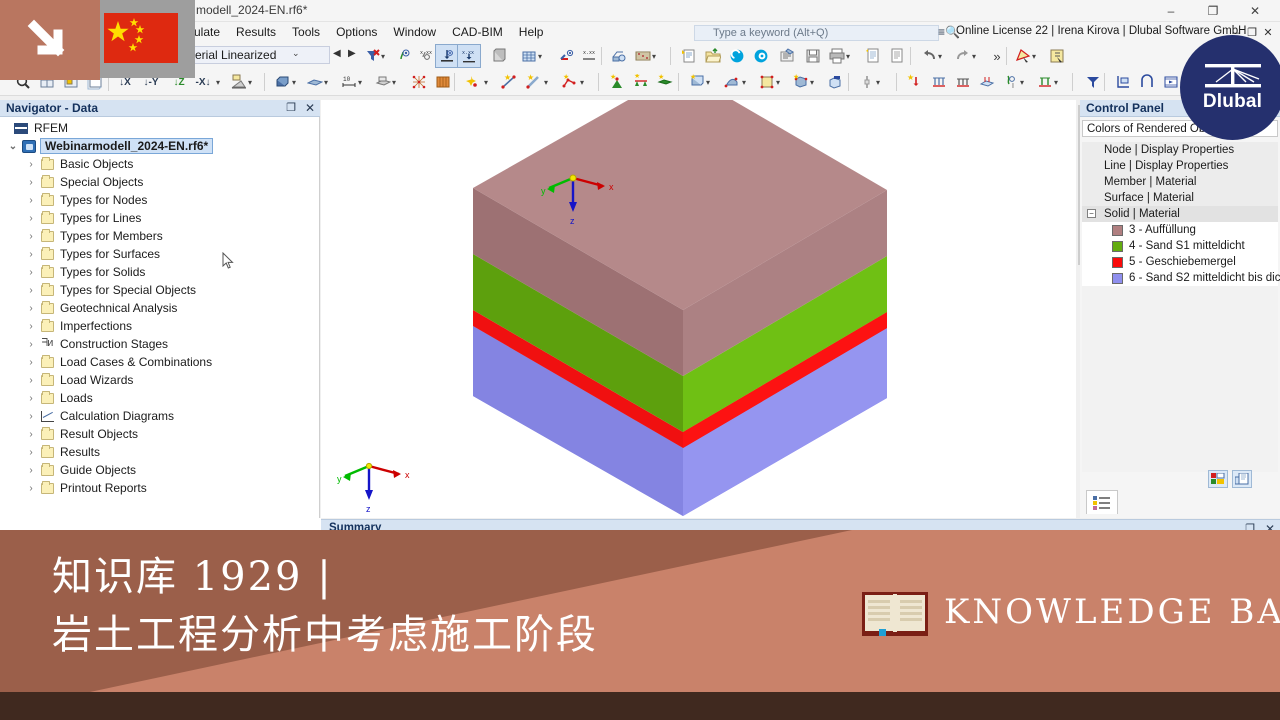  What do you see at coordinates (897, 56) in the screenshot?
I see `document-icon` at bounding box center [897, 56].